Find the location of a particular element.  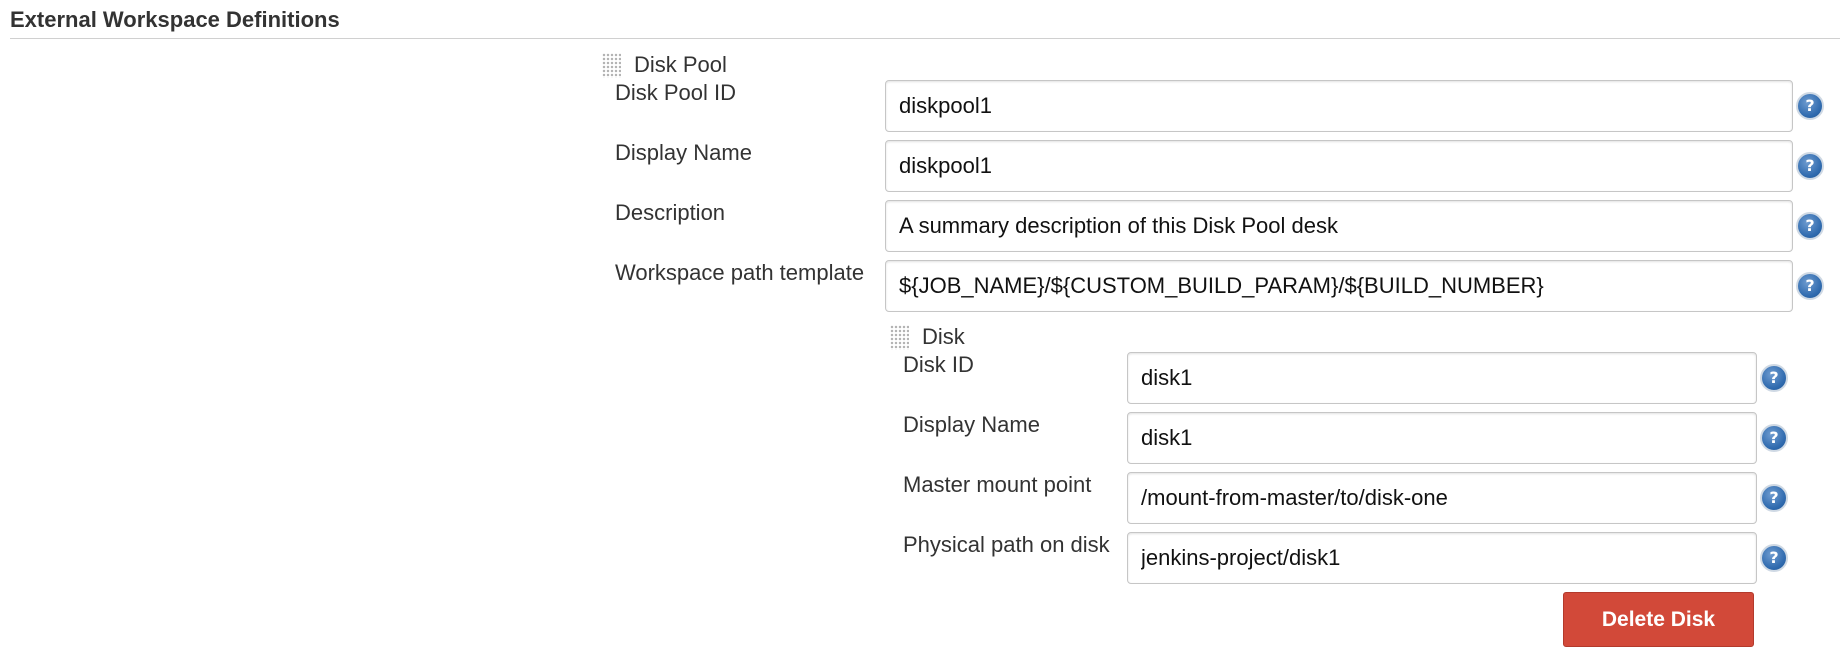

physical-path-row: Physical path on disk ? is located at coordinates (1345, 558).